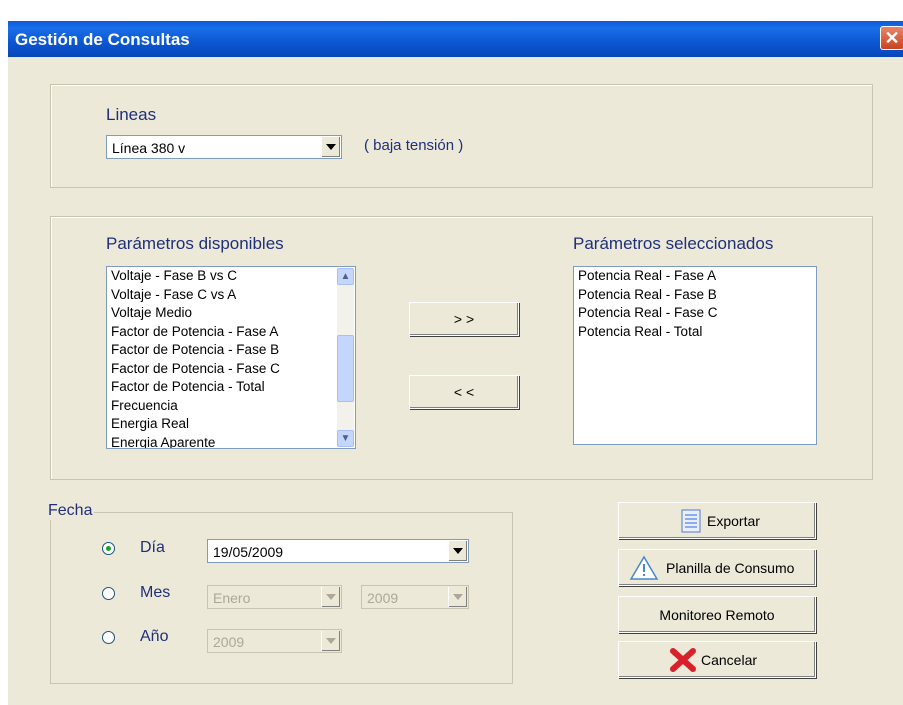 The width and height of the screenshot is (903, 705). Describe the element at coordinates (345, 368) in the screenshot. I see `scroll-thumb` at that location.